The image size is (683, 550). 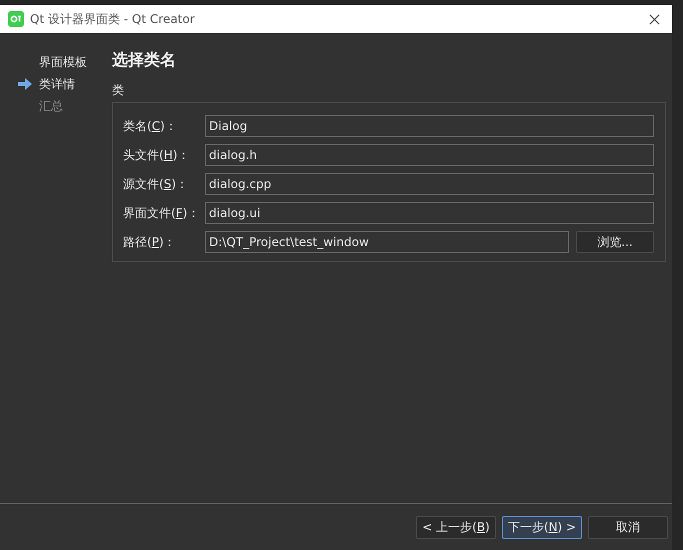 What do you see at coordinates (542, 527) in the screenshot?
I see `wizard-button: 下一步(N) >` at bounding box center [542, 527].